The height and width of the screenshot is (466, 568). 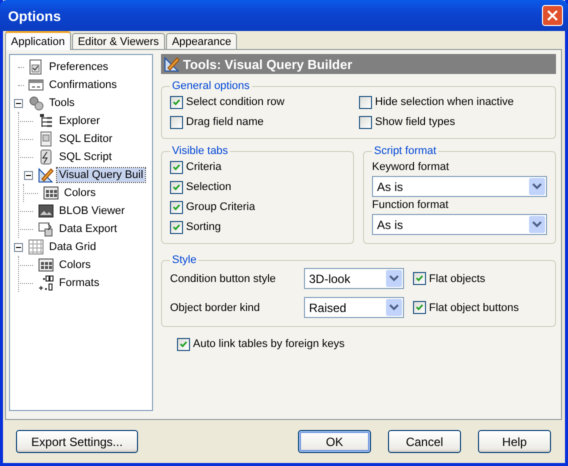 What do you see at coordinates (34, 16) in the screenshot?
I see `window-title: Options` at bounding box center [34, 16].